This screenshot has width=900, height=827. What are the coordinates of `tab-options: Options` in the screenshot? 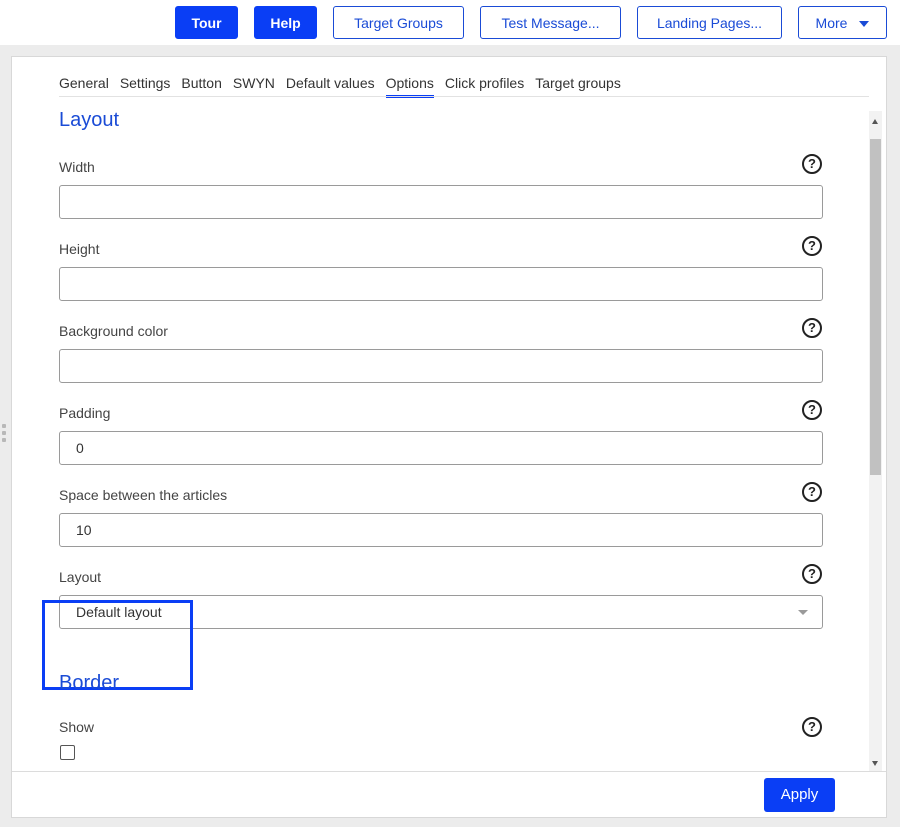 It's located at (409, 85).